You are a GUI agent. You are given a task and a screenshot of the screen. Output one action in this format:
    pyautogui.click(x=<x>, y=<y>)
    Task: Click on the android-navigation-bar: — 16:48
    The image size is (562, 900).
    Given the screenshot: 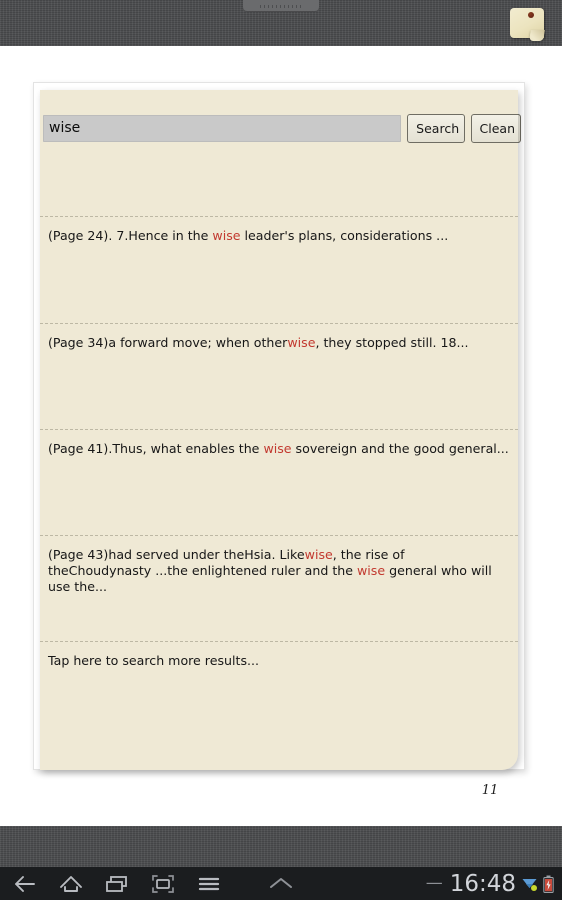 What is the action you would take?
    pyautogui.click(x=281, y=883)
    